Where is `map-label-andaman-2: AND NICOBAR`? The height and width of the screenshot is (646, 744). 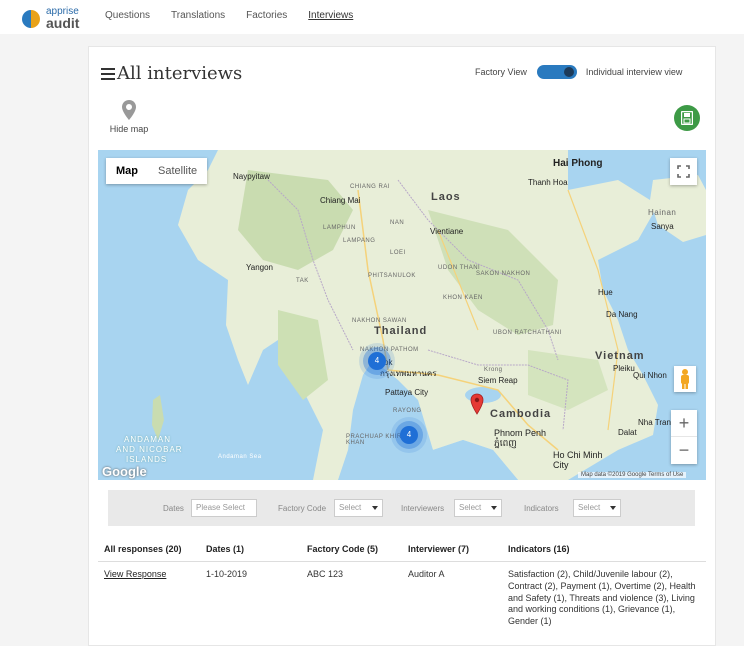 map-label-andaman-2: AND NICOBAR is located at coordinates (149, 449).